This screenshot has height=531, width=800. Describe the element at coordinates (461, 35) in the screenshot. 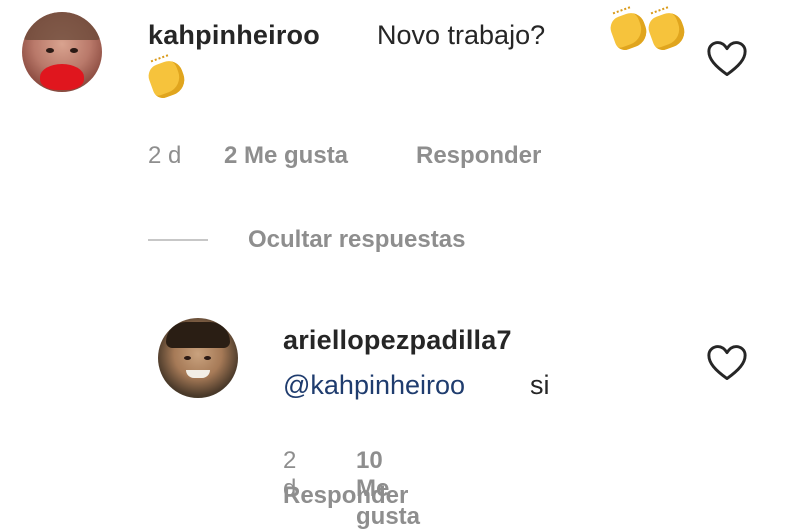

I see `comment-text: Novo trabajo?` at that location.